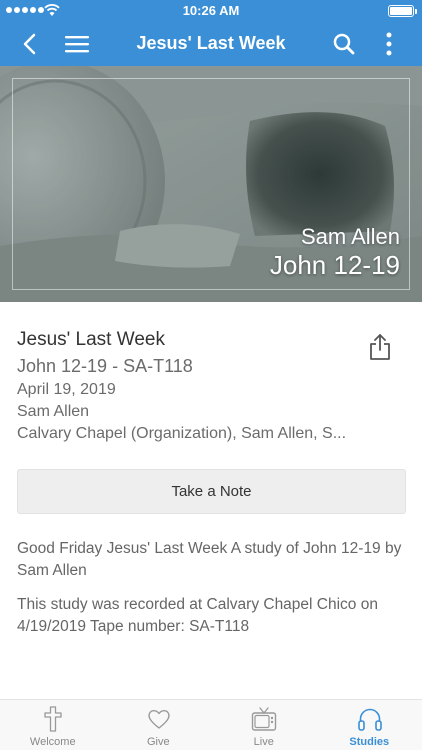  I want to click on tab-live: Live, so click(264, 725).